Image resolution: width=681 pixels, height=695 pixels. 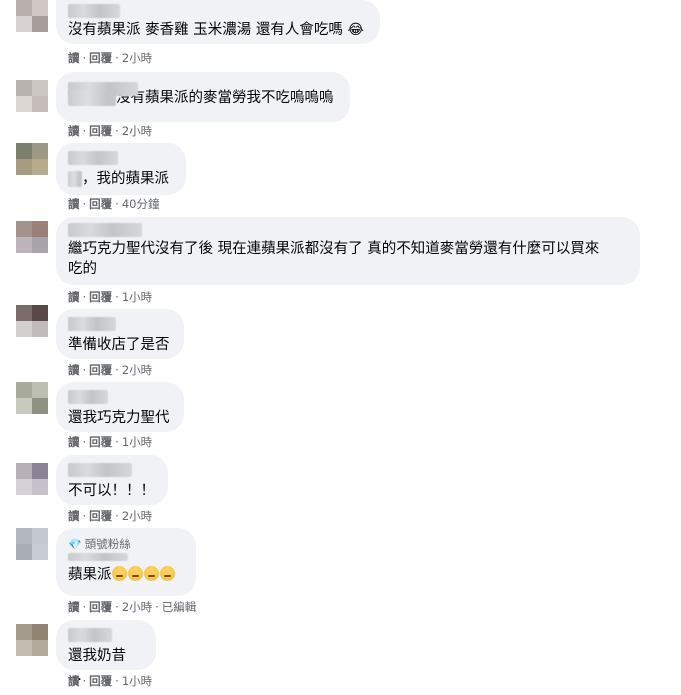 What do you see at coordinates (355, 30) in the screenshot?
I see `laughing-emoji-icon: 😂` at bounding box center [355, 30].